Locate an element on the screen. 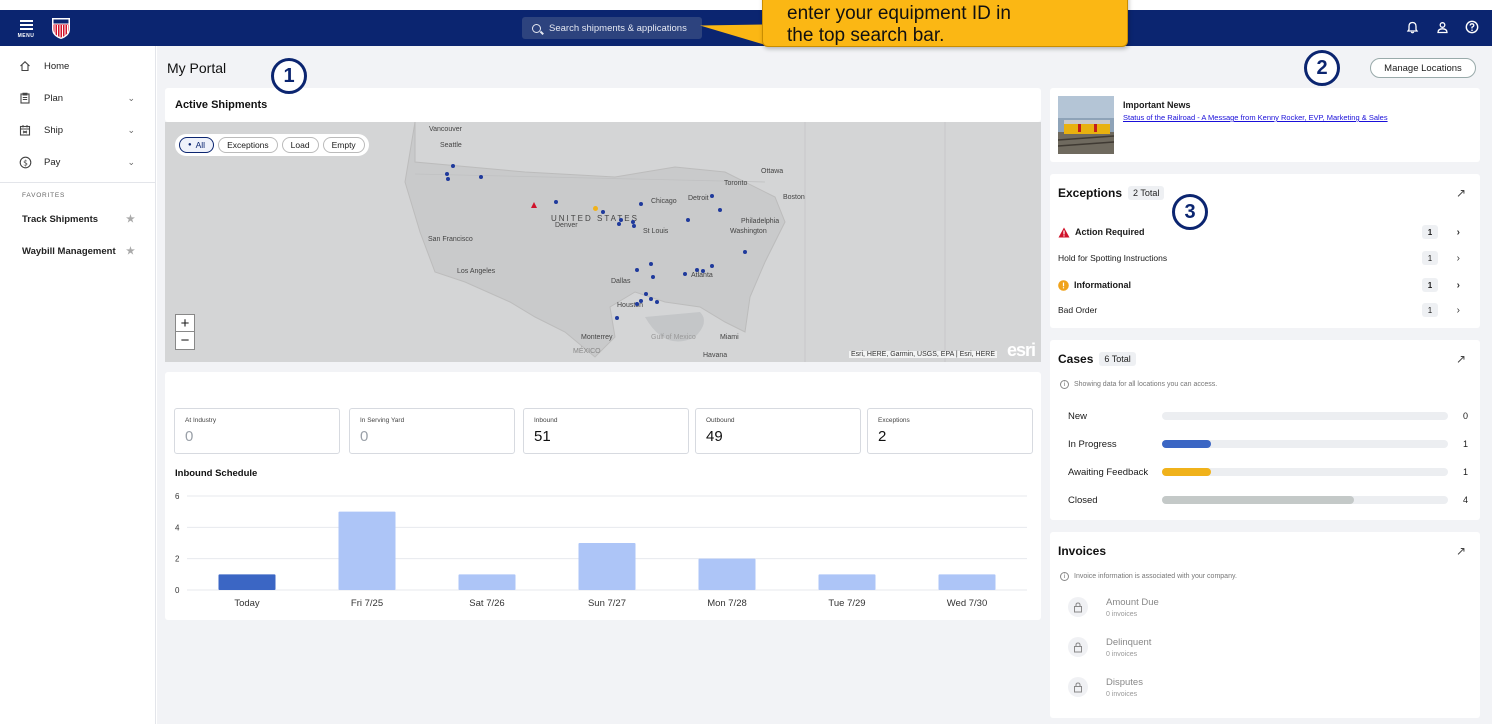  clipboard-icon is located at coordinates (25, 98).